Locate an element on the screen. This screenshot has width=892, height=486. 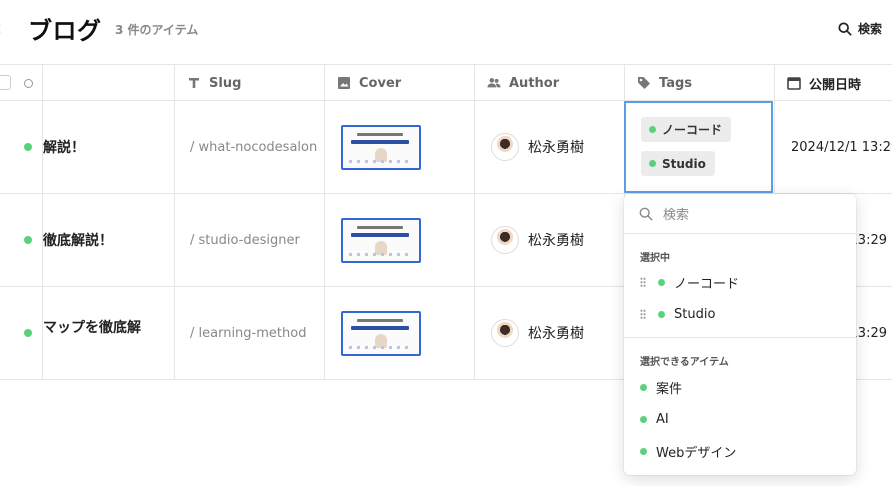
tag-icon is located at coordinates (644, 83).